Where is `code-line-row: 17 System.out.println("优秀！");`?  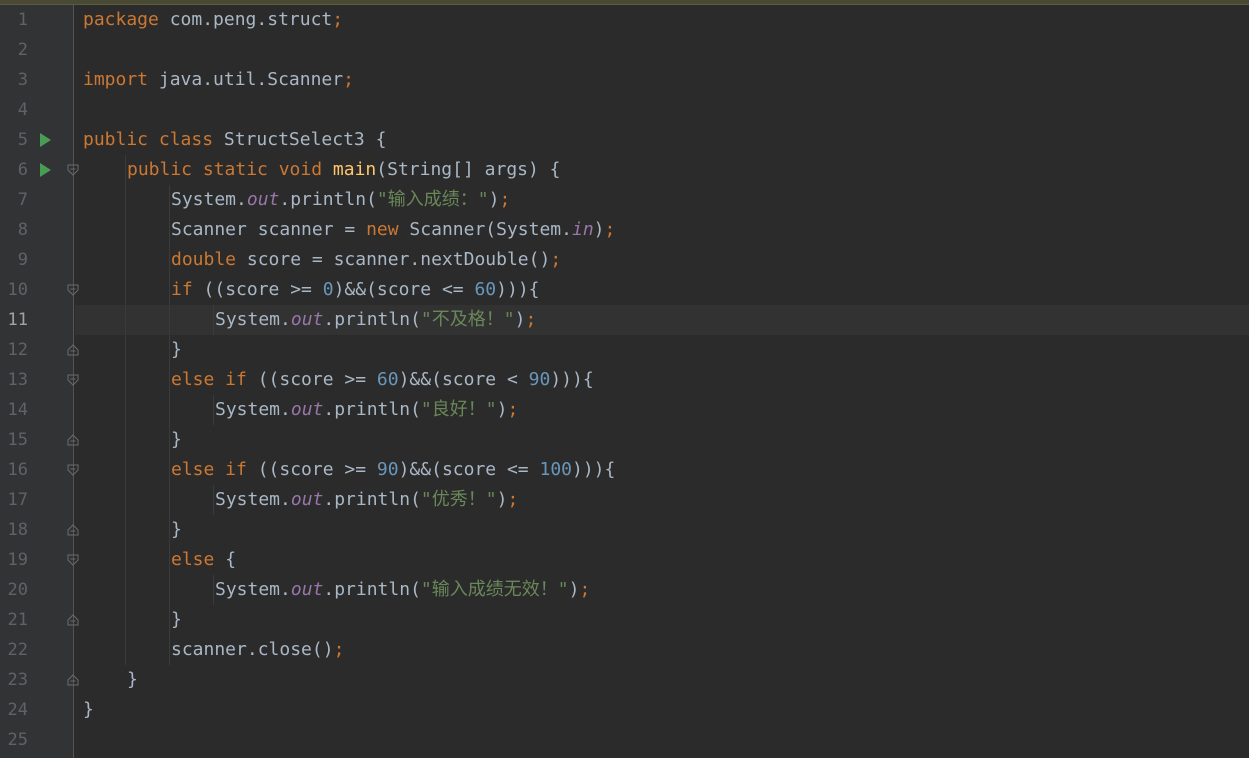
code-line-row: 17 System.out.println("优秀！"); is located at coordinates (624, 500).